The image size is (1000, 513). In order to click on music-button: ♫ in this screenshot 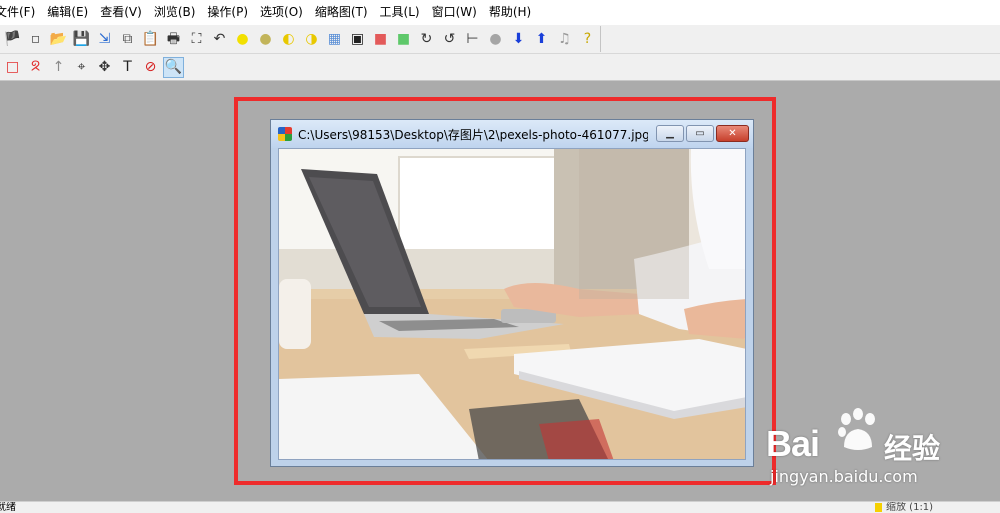, I will do `click(564, 39)`.